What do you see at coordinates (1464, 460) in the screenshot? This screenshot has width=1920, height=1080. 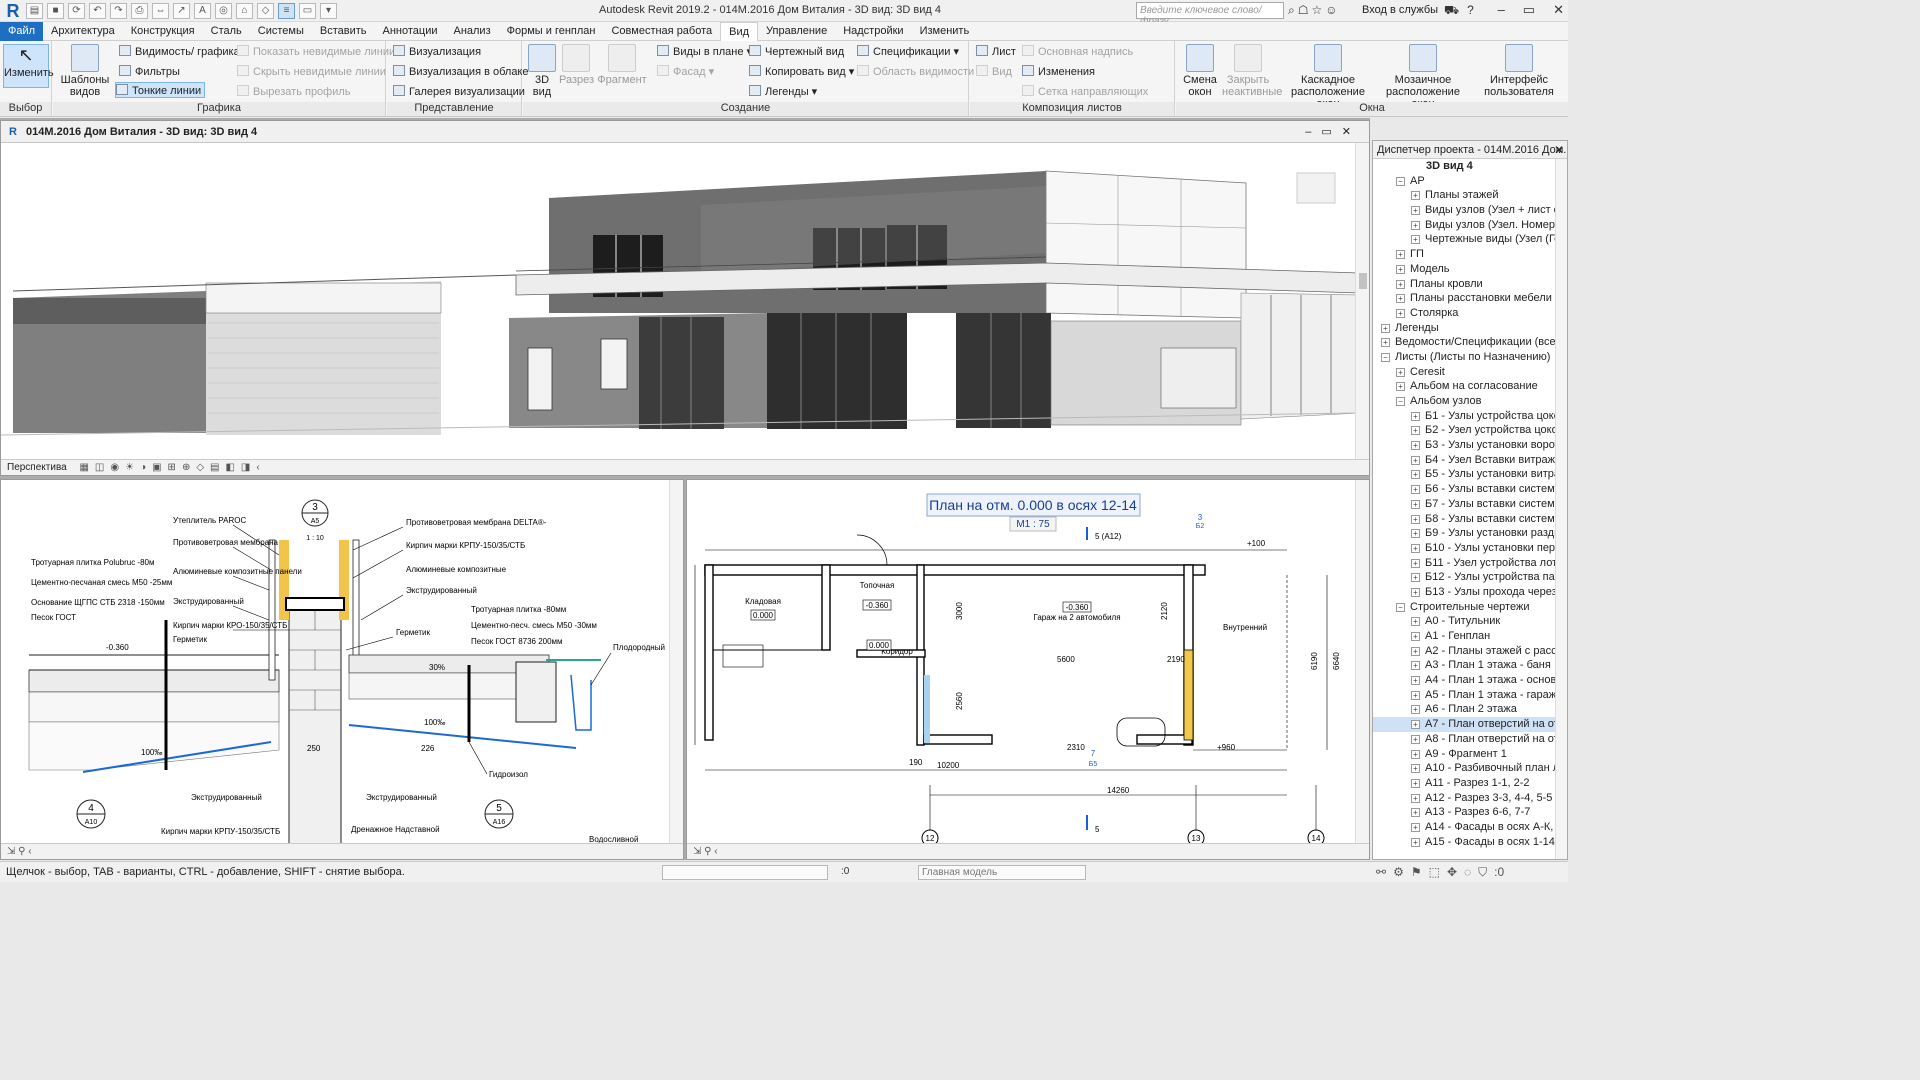 I see `browser-node: + Б4 - Узел Вставки витража в` at bounding box center [1464, 460].